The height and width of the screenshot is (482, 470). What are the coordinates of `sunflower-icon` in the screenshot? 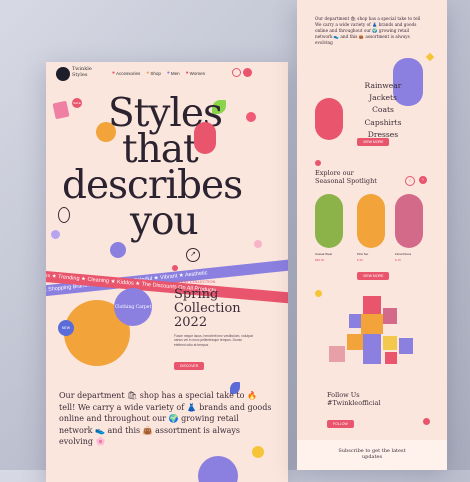 It's located at (258, 452).